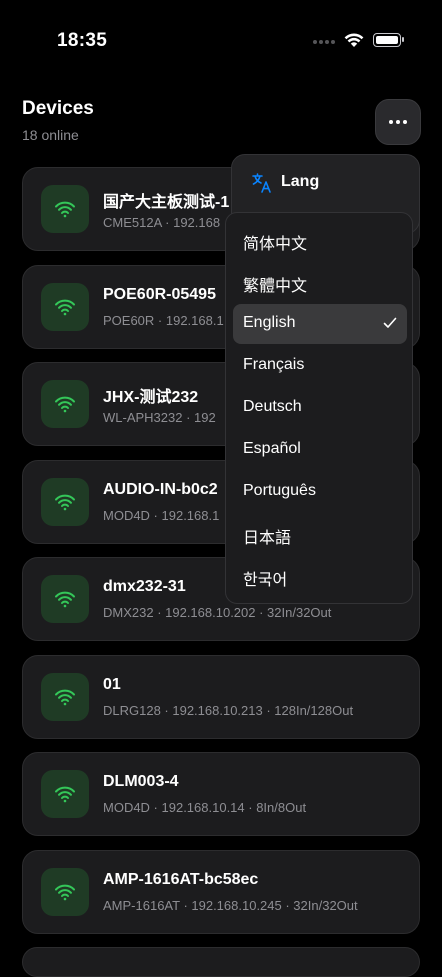  Describe the element at coordinates (221, 962) in the screenshot. I see `device-card-partial` at that location.